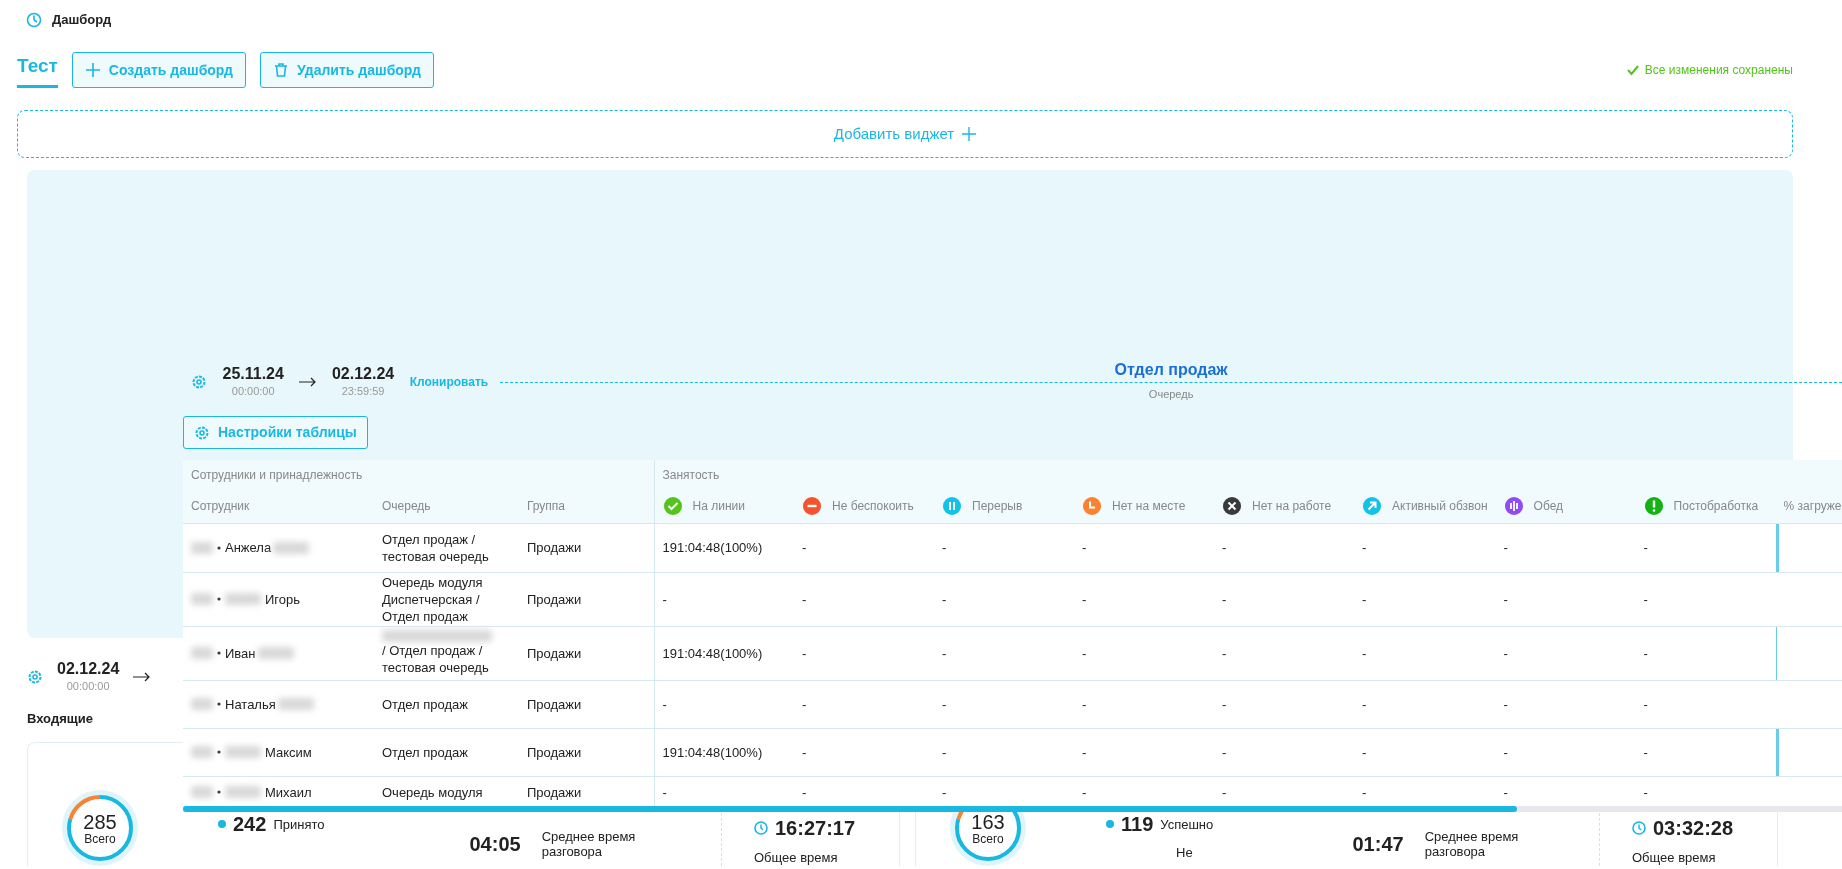  I want to click on column-header: Нет на работе, so click(1292, 507).